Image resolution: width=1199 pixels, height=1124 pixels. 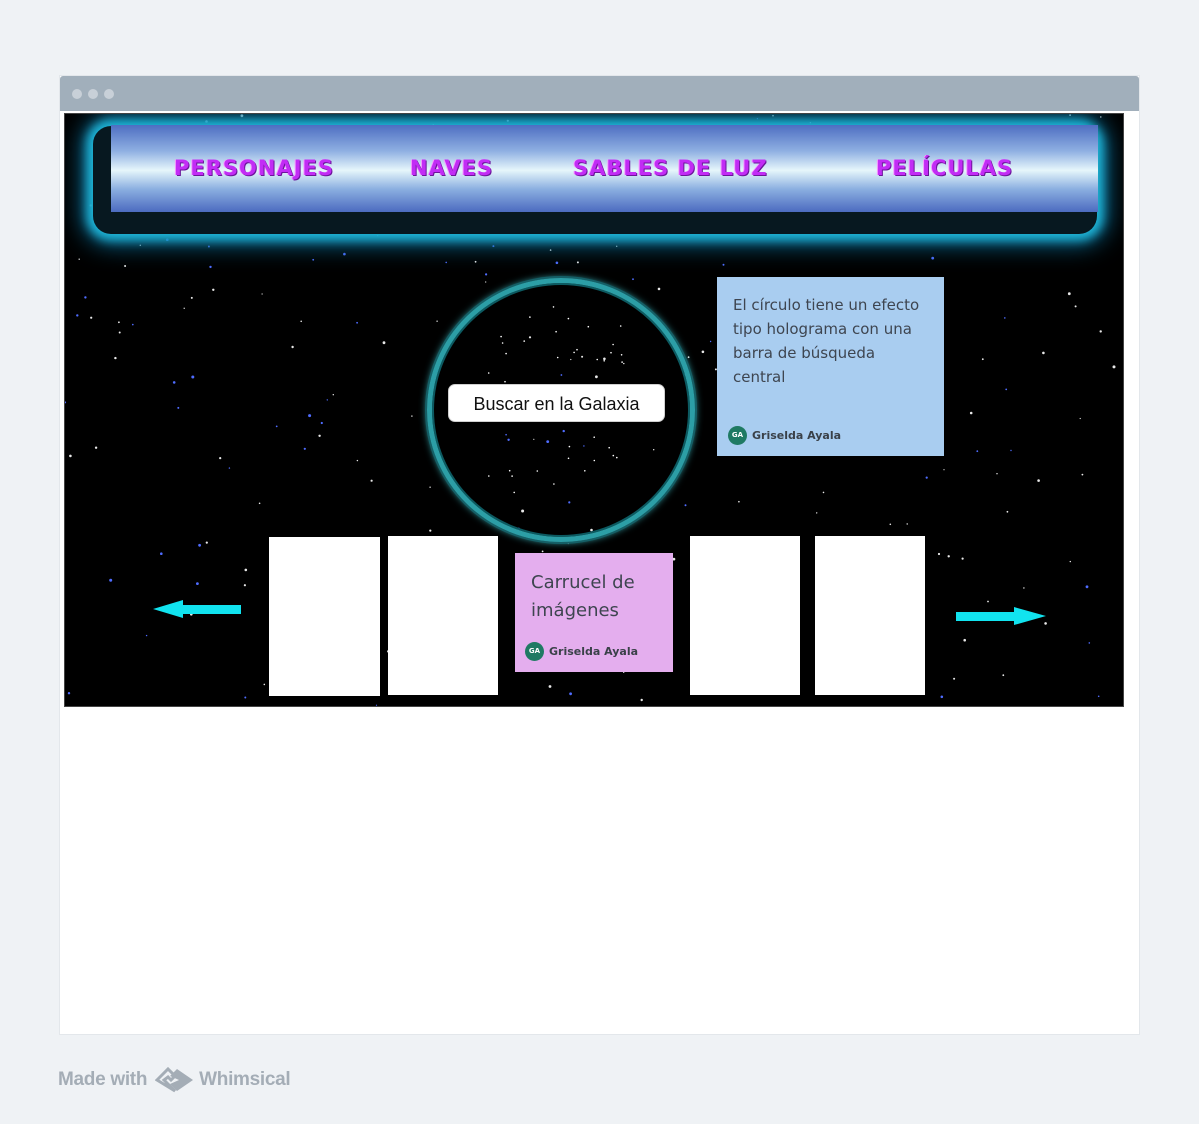 What do you see at coordinates (174, 1080) in the screenshot?
I see `footer-made-with: Made with Whimsical` at bounding box center [174, 1080].